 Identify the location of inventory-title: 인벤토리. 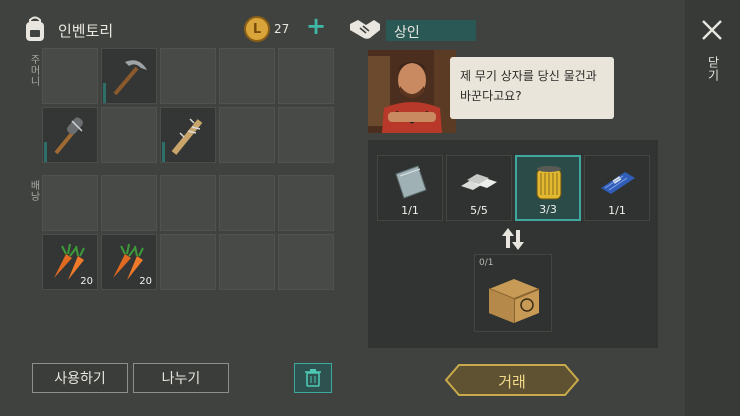
(86, 31).